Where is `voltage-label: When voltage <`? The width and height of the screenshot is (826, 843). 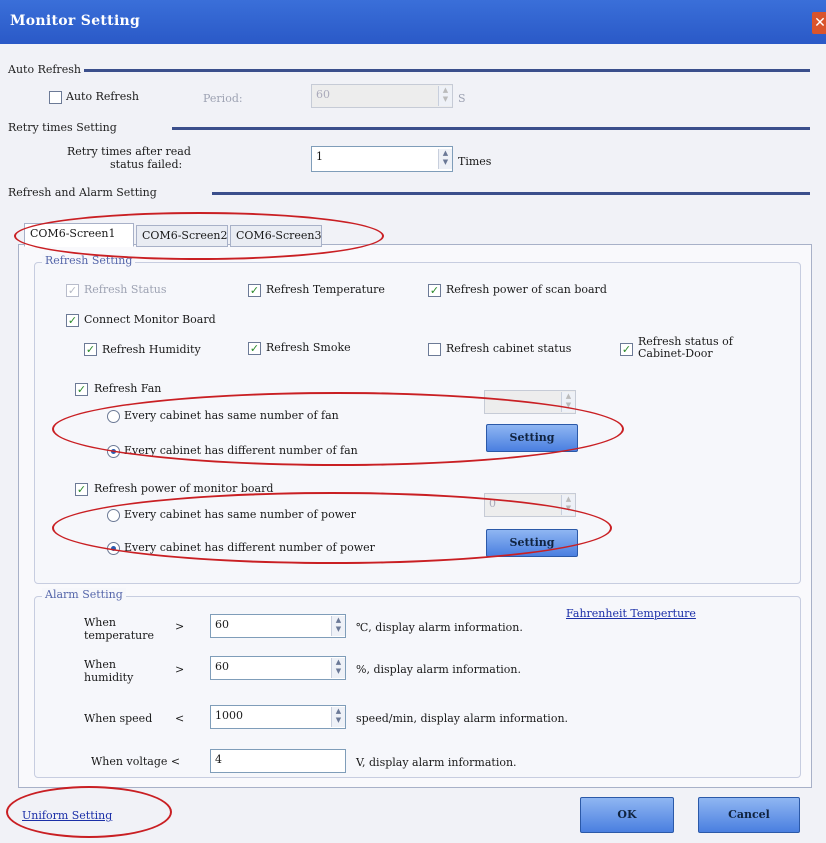
voltage-label: When voltage < is located at coordinates (136, 761).